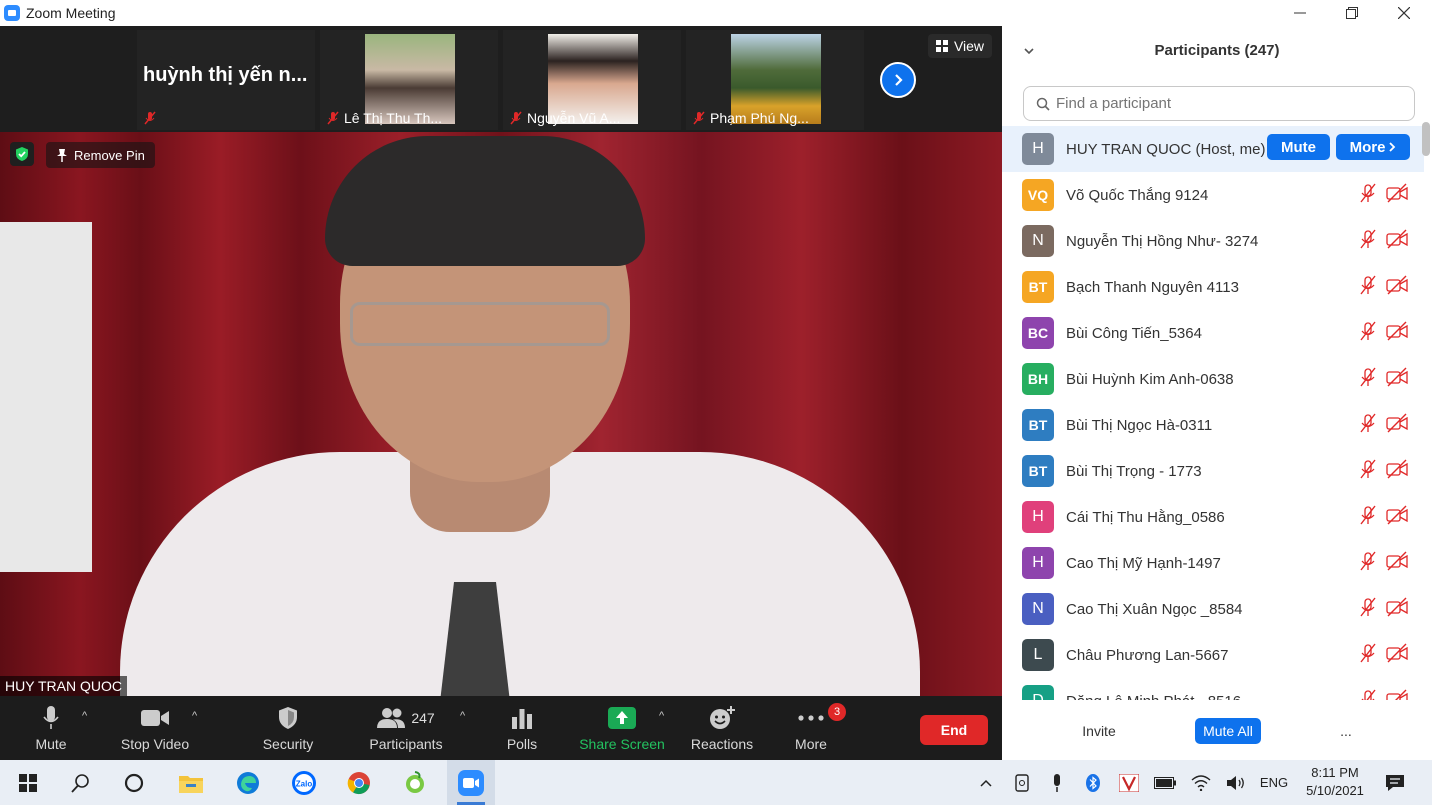 Image resolution: width=1432 pixels, height=805 pixels. What do you see at coordinates (406, 728) in the screenshot?
I see `participants-button: 247 Participants` at bounding box center [406, 728].